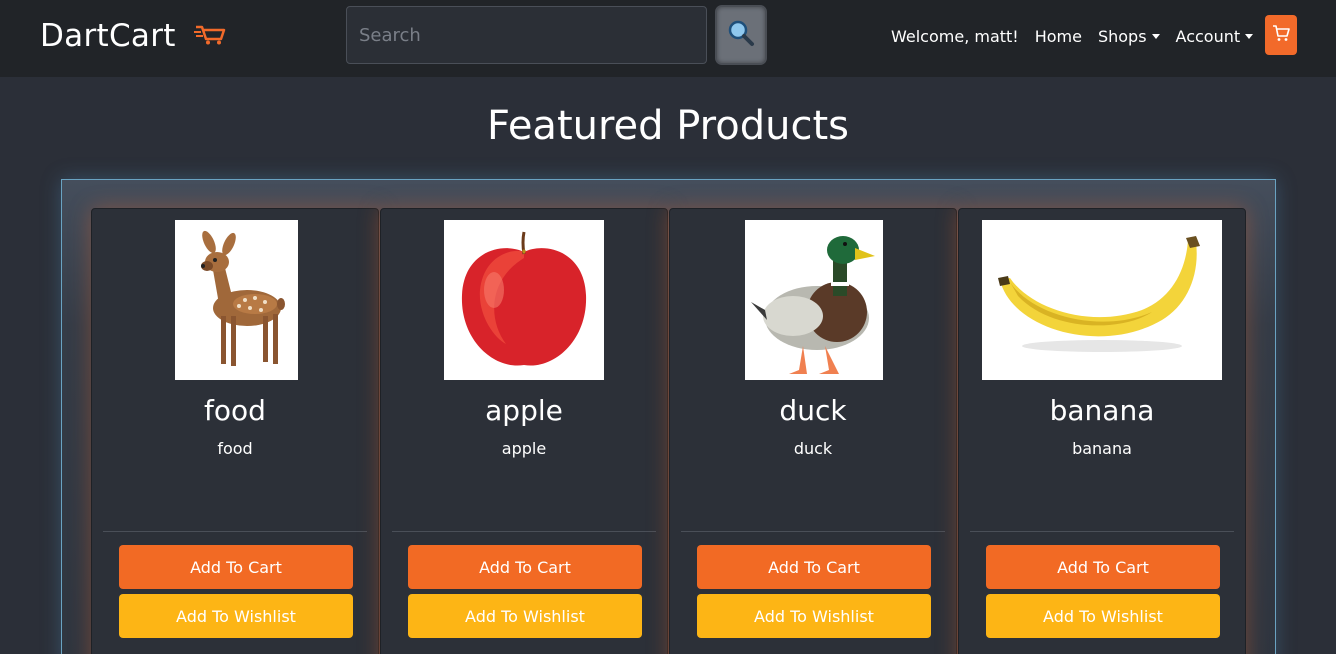 This screenshot has width=1336, height=654. What do you see at coordinates (108, 36) in the screenshot?
I see `brand-name: DartCart` at bounding box center [108, 36].